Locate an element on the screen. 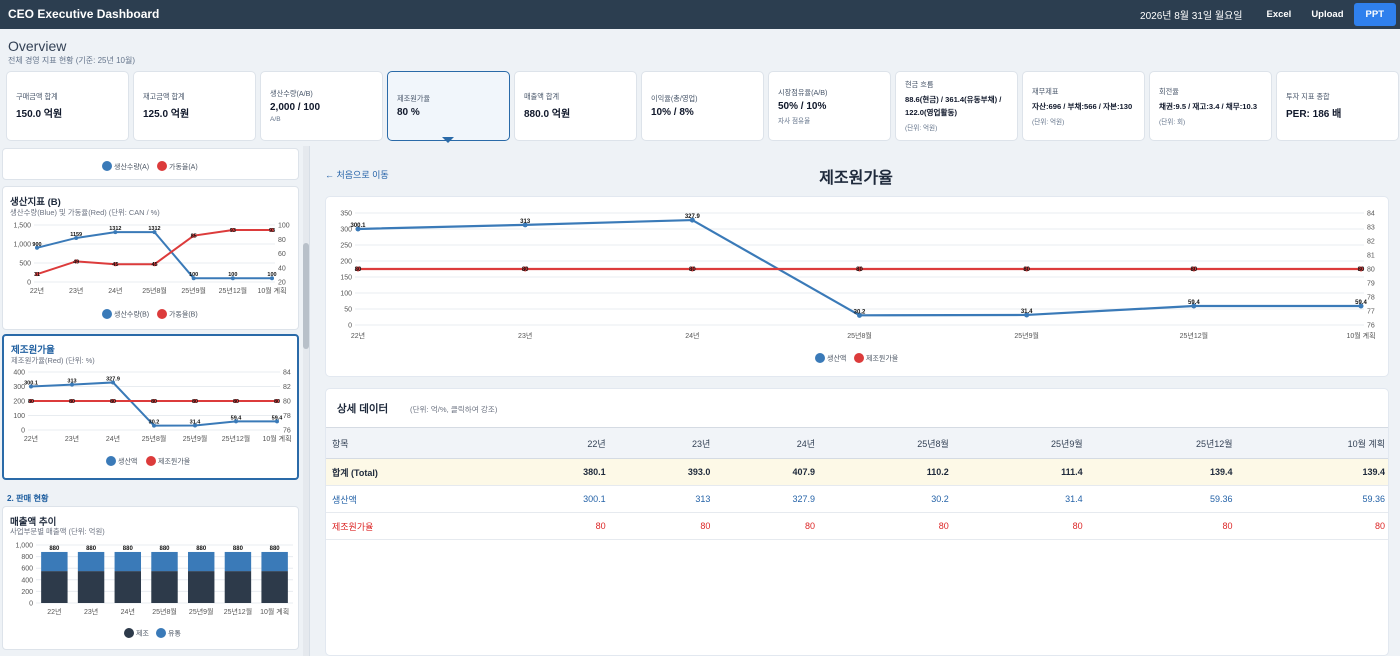  kpi-card-production: 생산수량(A/B) 2,000 / 100 A/B is located at coordinates (321, 106).